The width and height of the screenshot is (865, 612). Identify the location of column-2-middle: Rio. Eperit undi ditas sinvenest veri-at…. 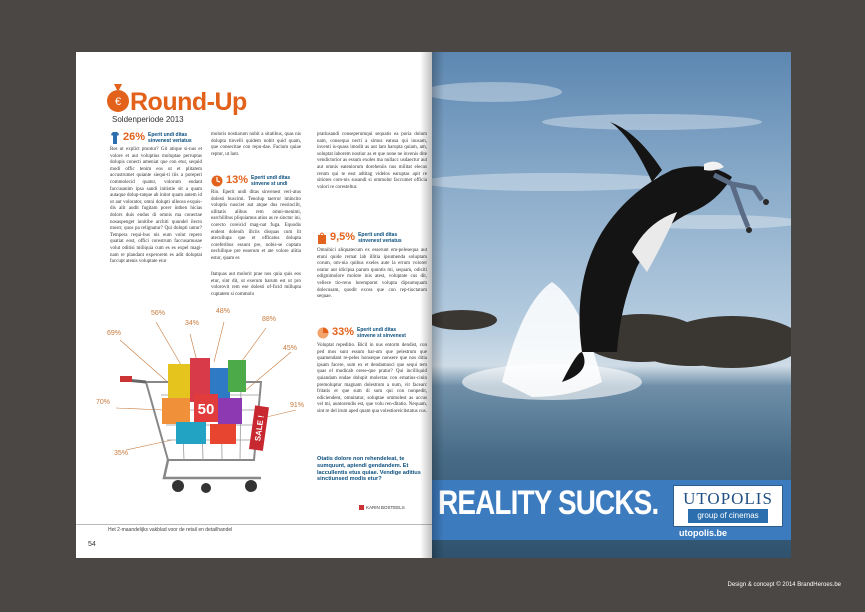
(256, 226).